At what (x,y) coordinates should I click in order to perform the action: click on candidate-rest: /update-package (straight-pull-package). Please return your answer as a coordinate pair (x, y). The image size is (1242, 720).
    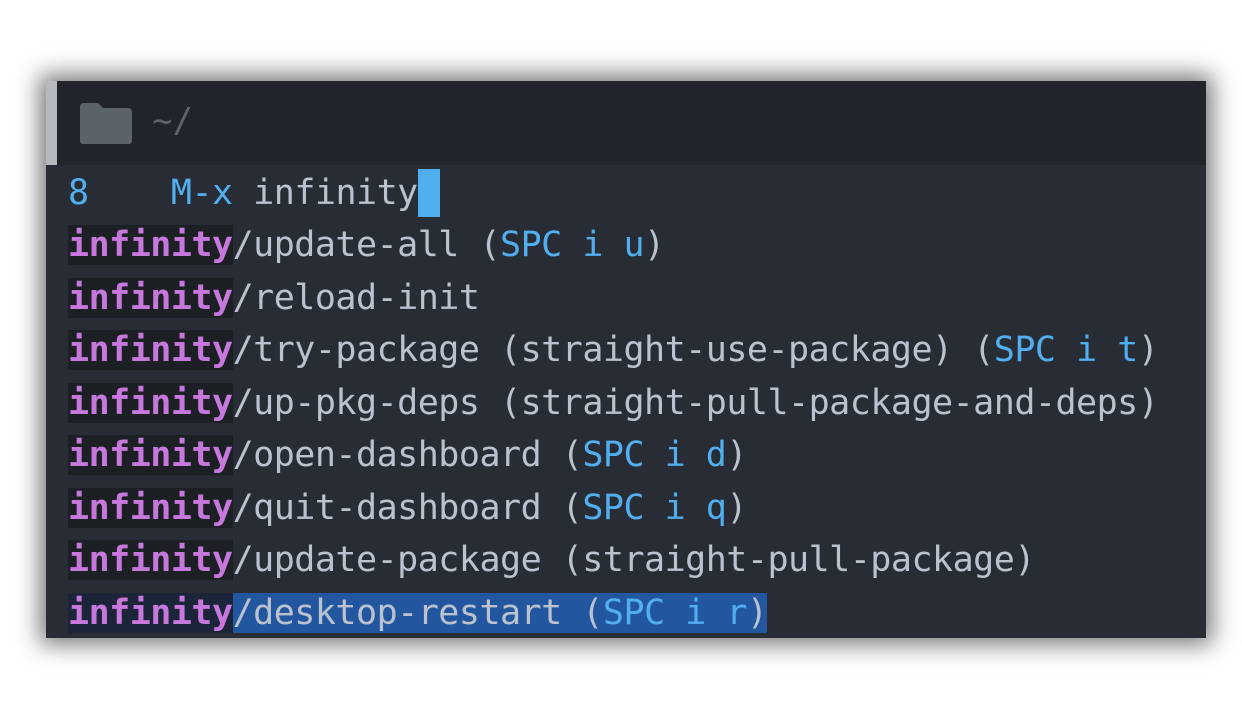
    Looking at the image, I should click on (634, 560).